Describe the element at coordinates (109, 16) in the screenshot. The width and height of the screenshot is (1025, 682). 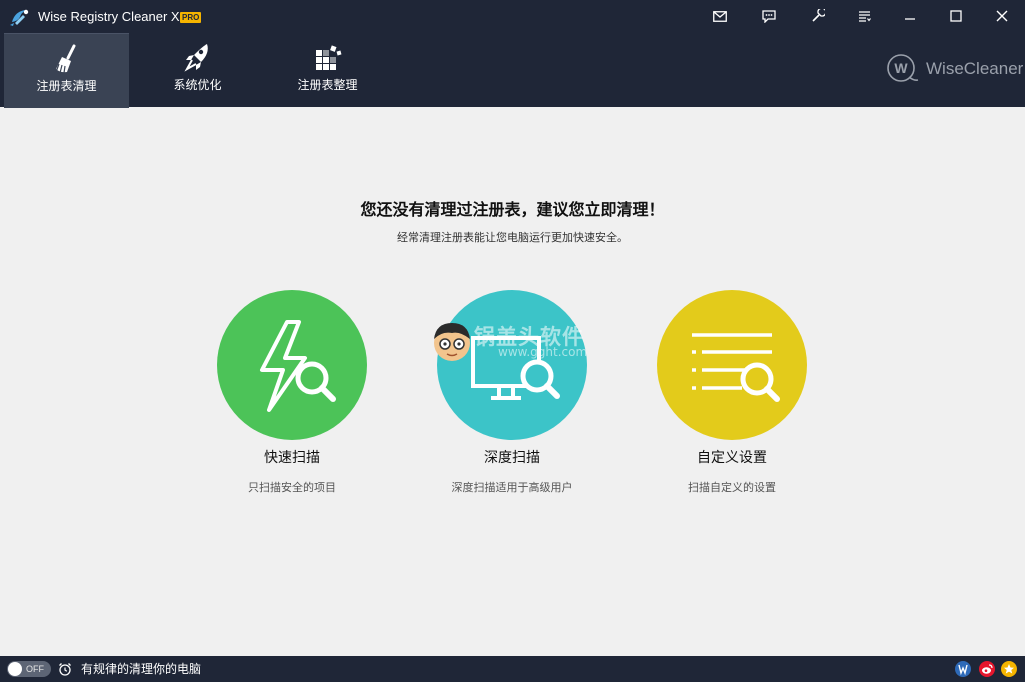
I see `app-title: Wise Registry Cleaner X` at that location.